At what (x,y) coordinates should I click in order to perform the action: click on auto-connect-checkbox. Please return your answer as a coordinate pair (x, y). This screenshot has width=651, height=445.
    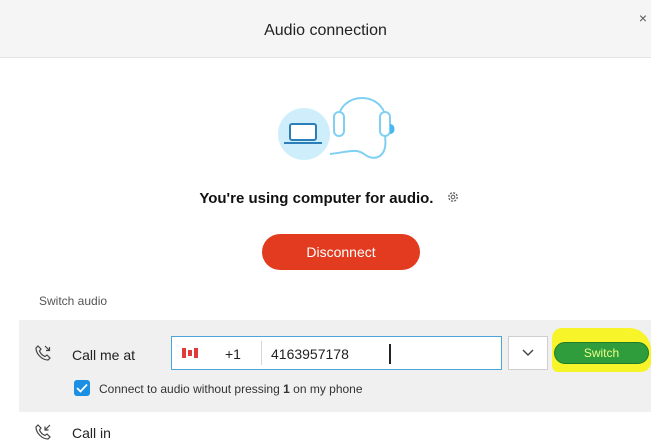
    Looking at the image, I should click on (82, 388).